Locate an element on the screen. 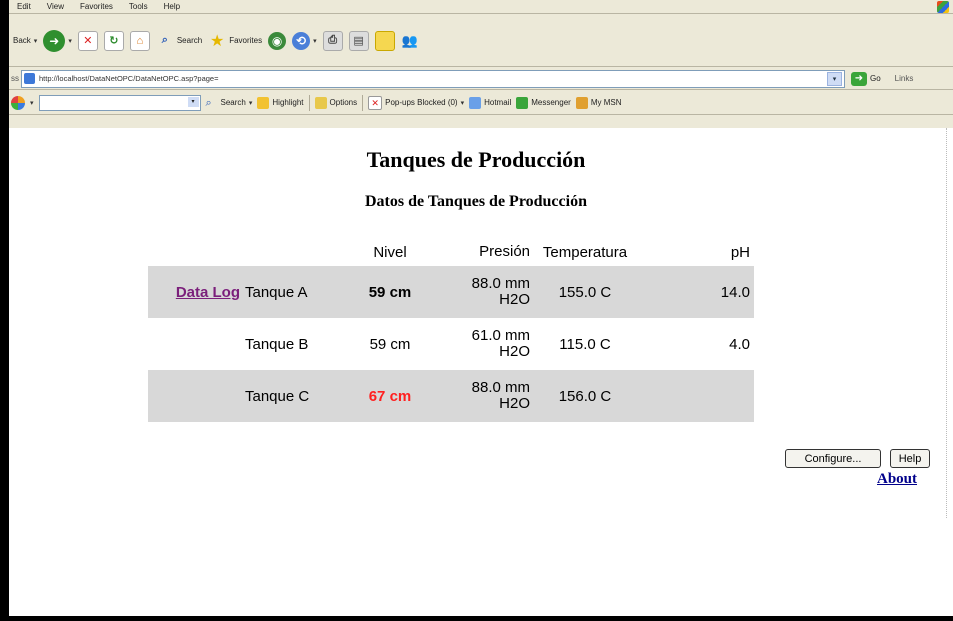 This screenshot has height=621, width=953. back-label: Back is located at coordinates (22, 40).